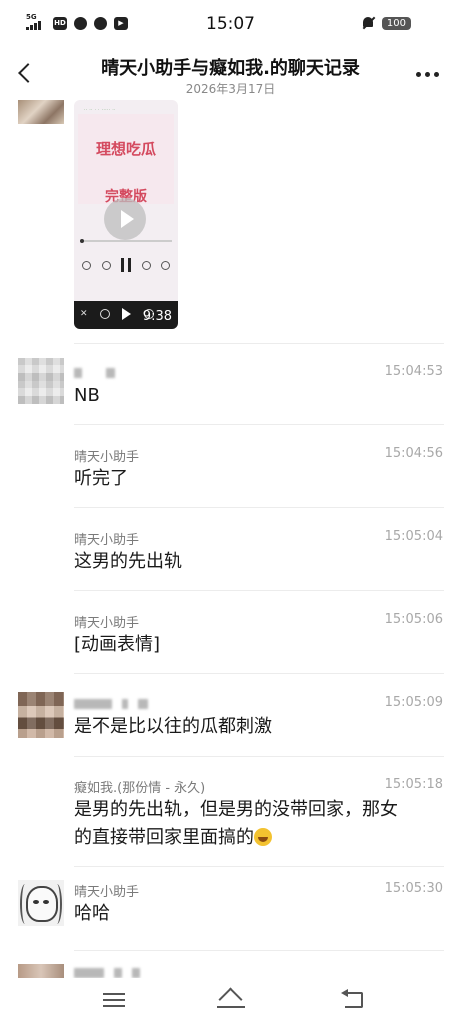 The image size is (461, 1024). I want to click on more-options-button, so click(427, 74).